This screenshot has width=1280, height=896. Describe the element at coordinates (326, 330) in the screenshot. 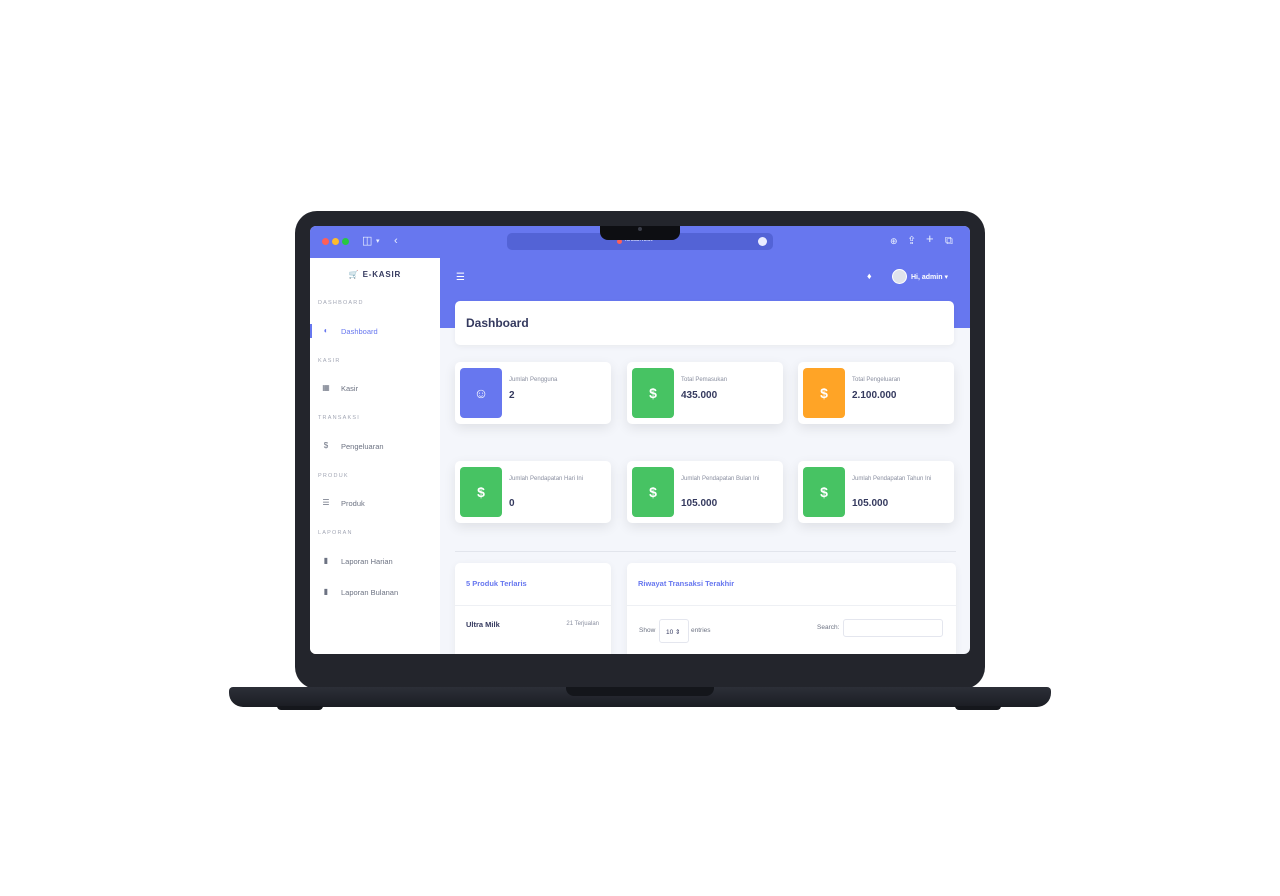

I see `dashboard-icon: ◐` at that location.